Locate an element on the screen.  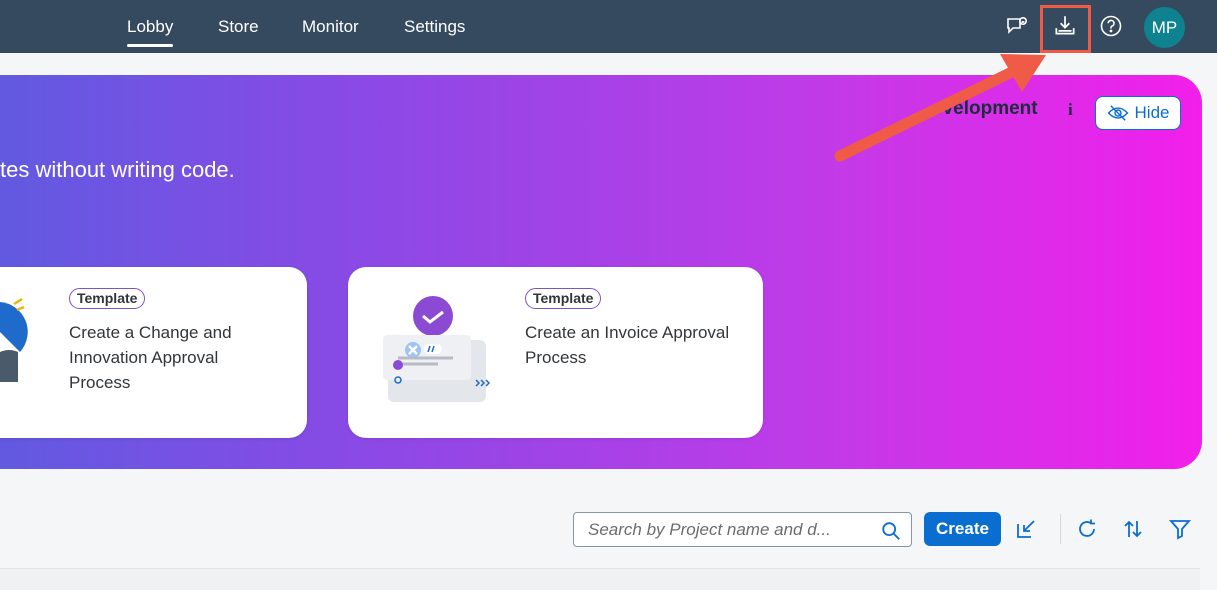
info-icon: i is located at coordinates (1070, 110).